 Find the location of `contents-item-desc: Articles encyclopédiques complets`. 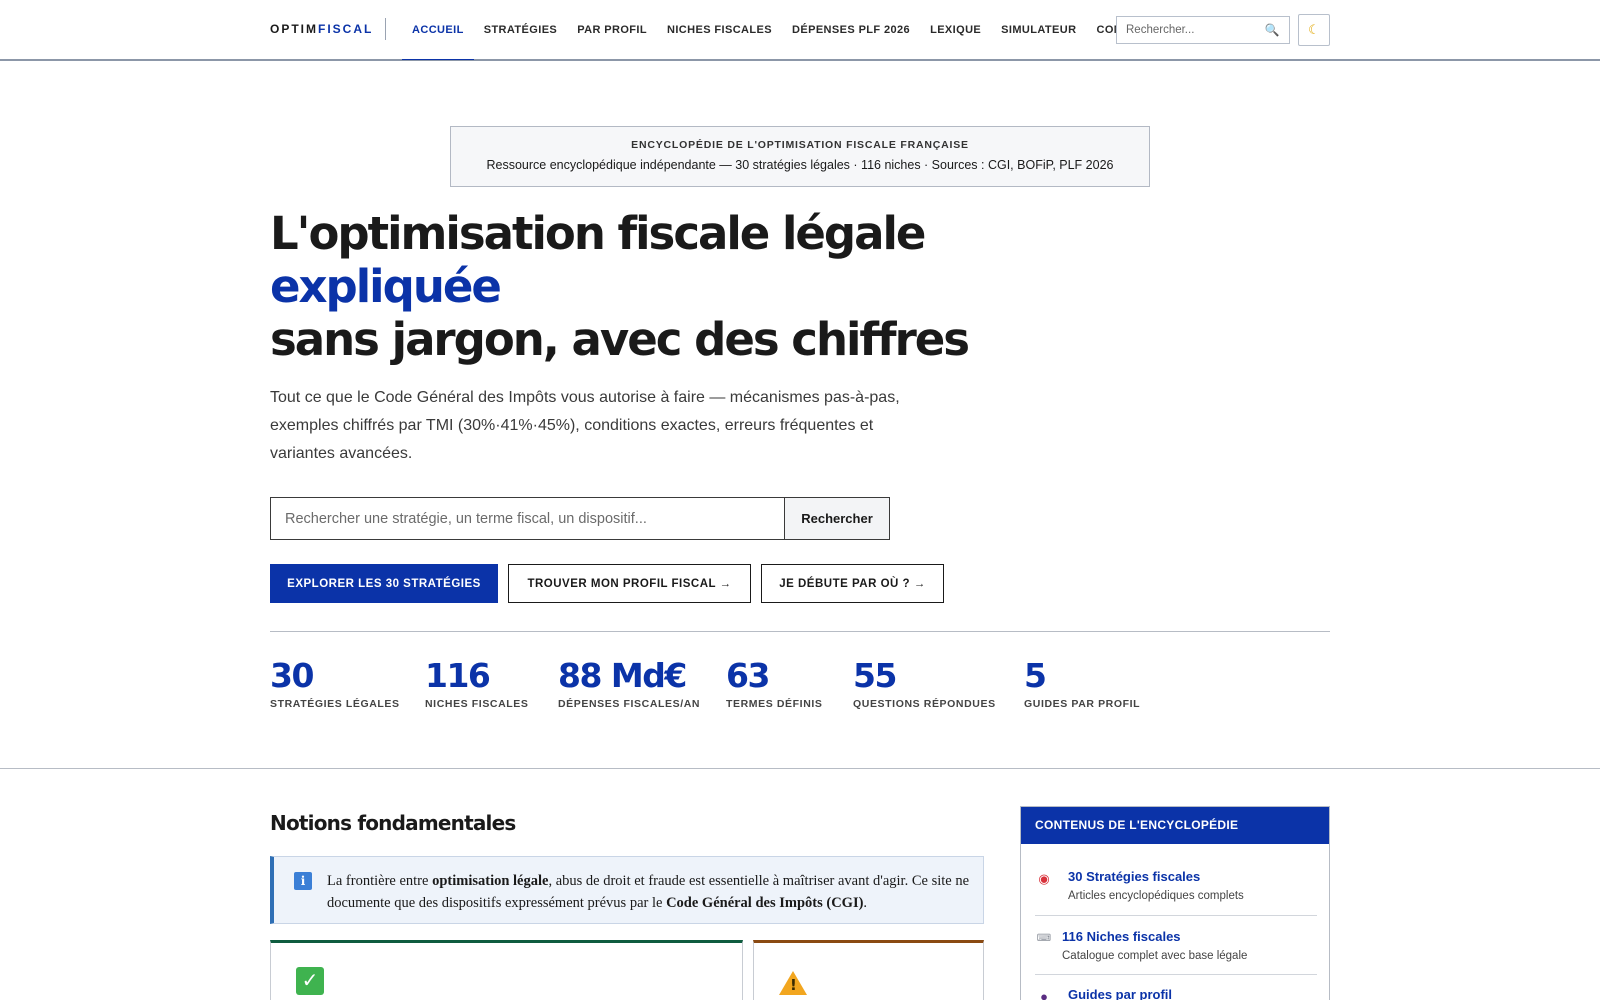

contents-item-desc: Articles encyclopédiques complets is located at coordinates (1156, 896).